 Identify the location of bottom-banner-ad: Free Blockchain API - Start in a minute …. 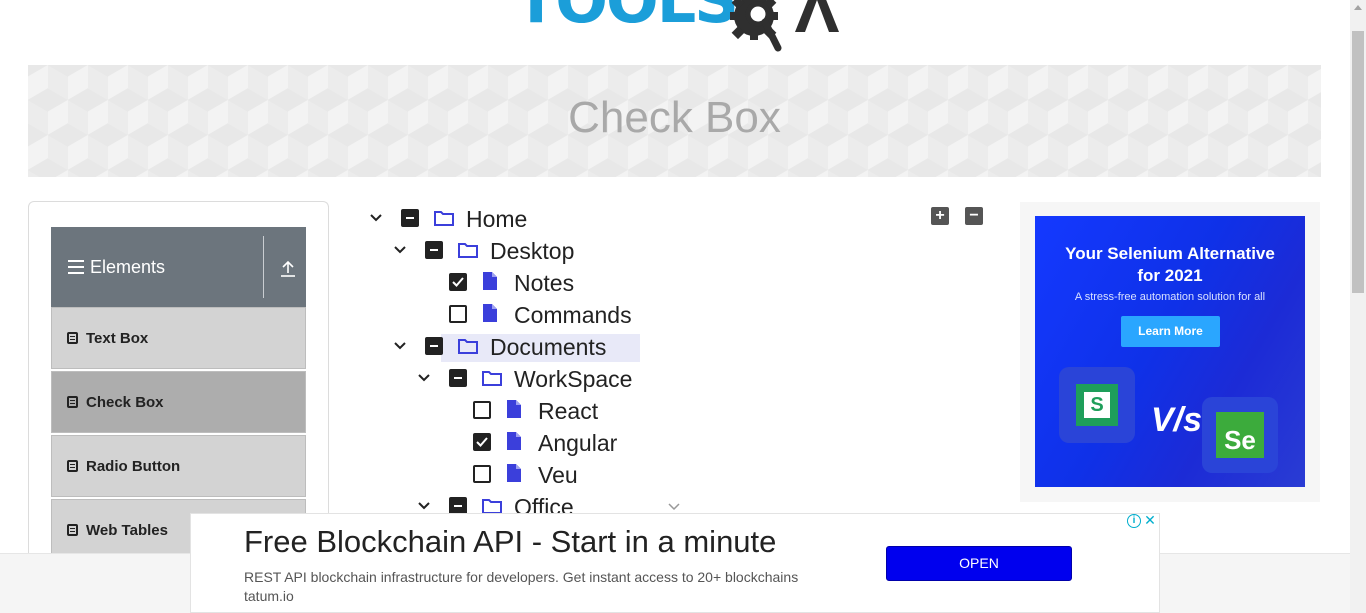
(675, 563).